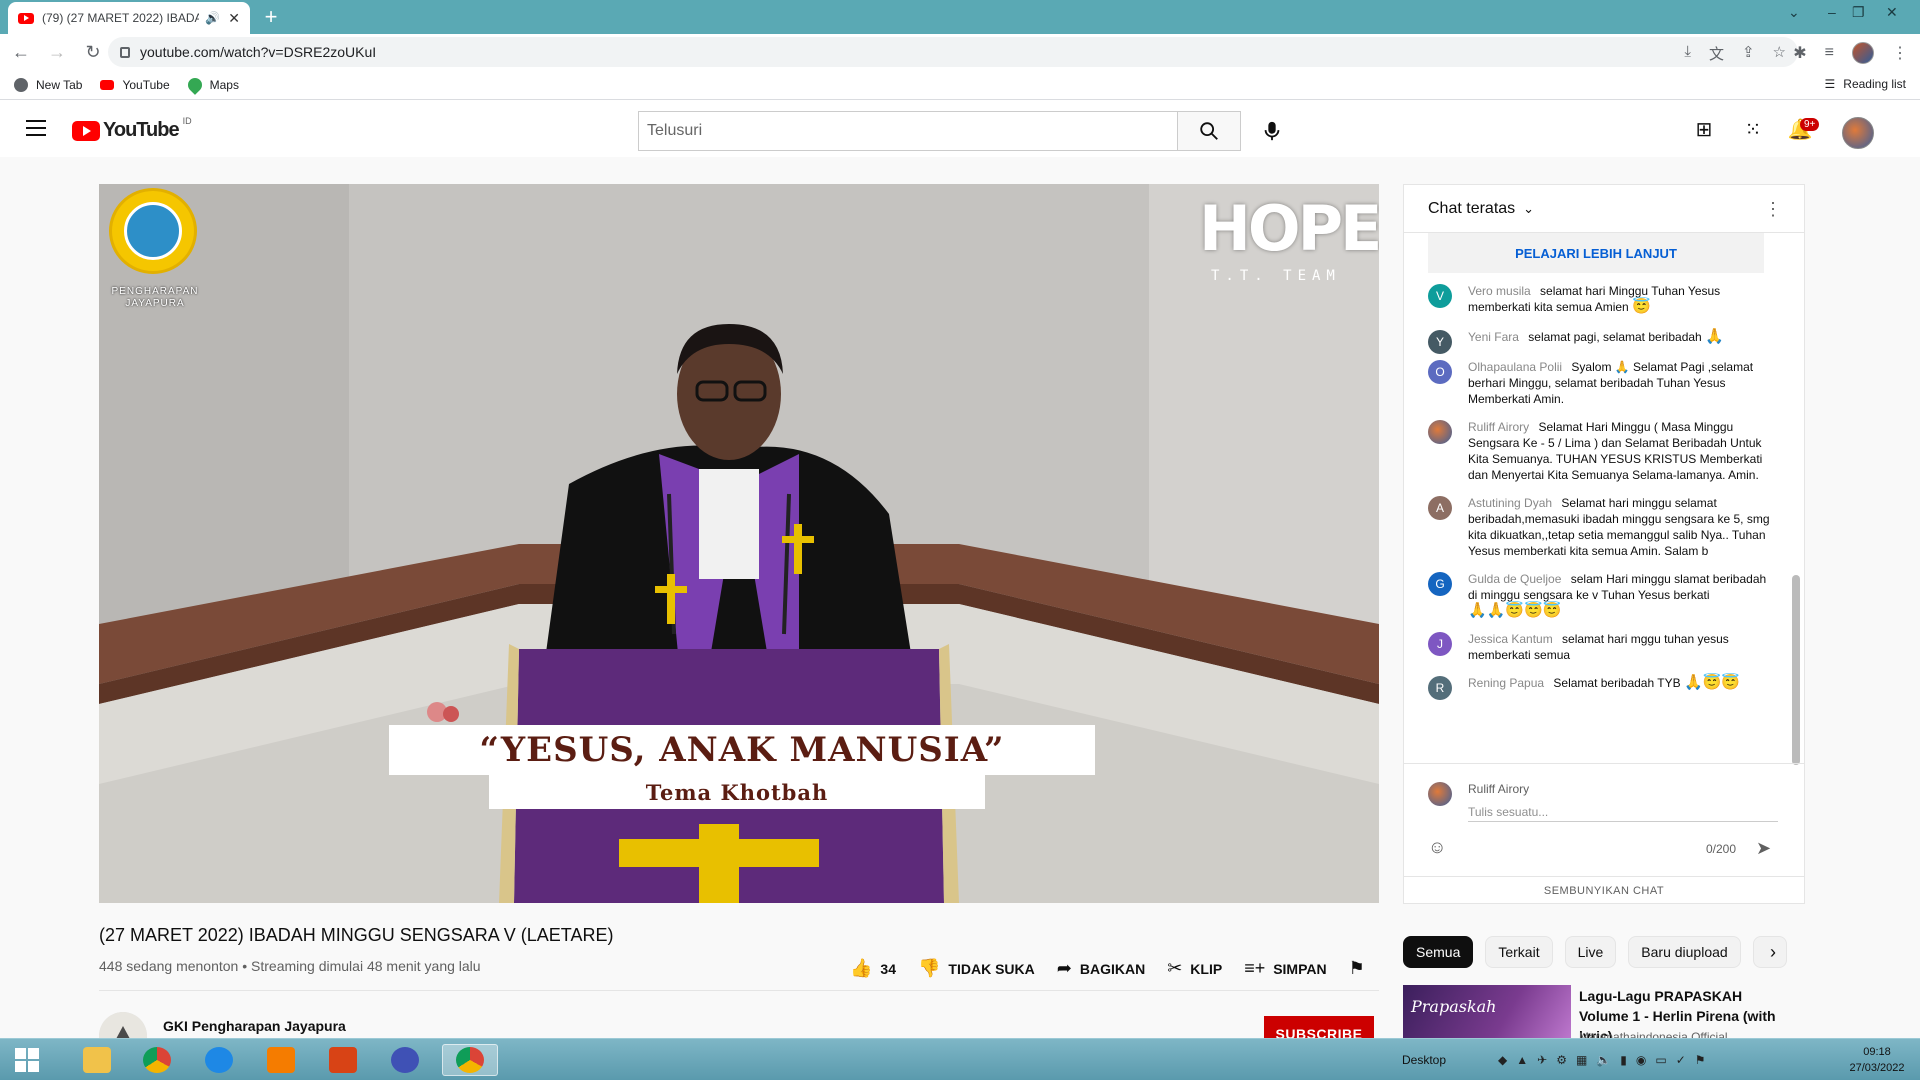 Image resolution: width=1920 pixels, height=1080 pixels. I want to click on reload-button: ↻, so click(93, 52).